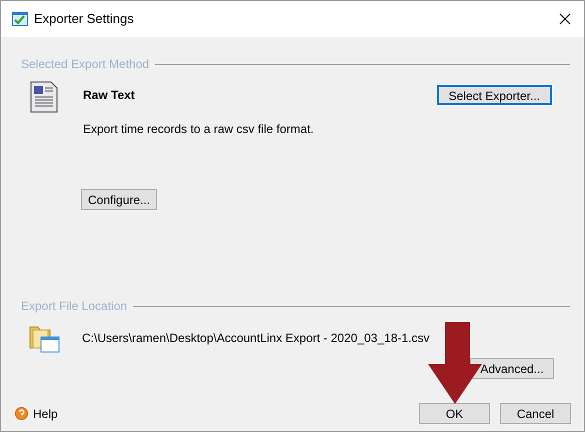 The height and width of the screenshot is (432, 585). Describe the element at coordinates (21, 413) in the screenshot. I see `help-icon` at that location.